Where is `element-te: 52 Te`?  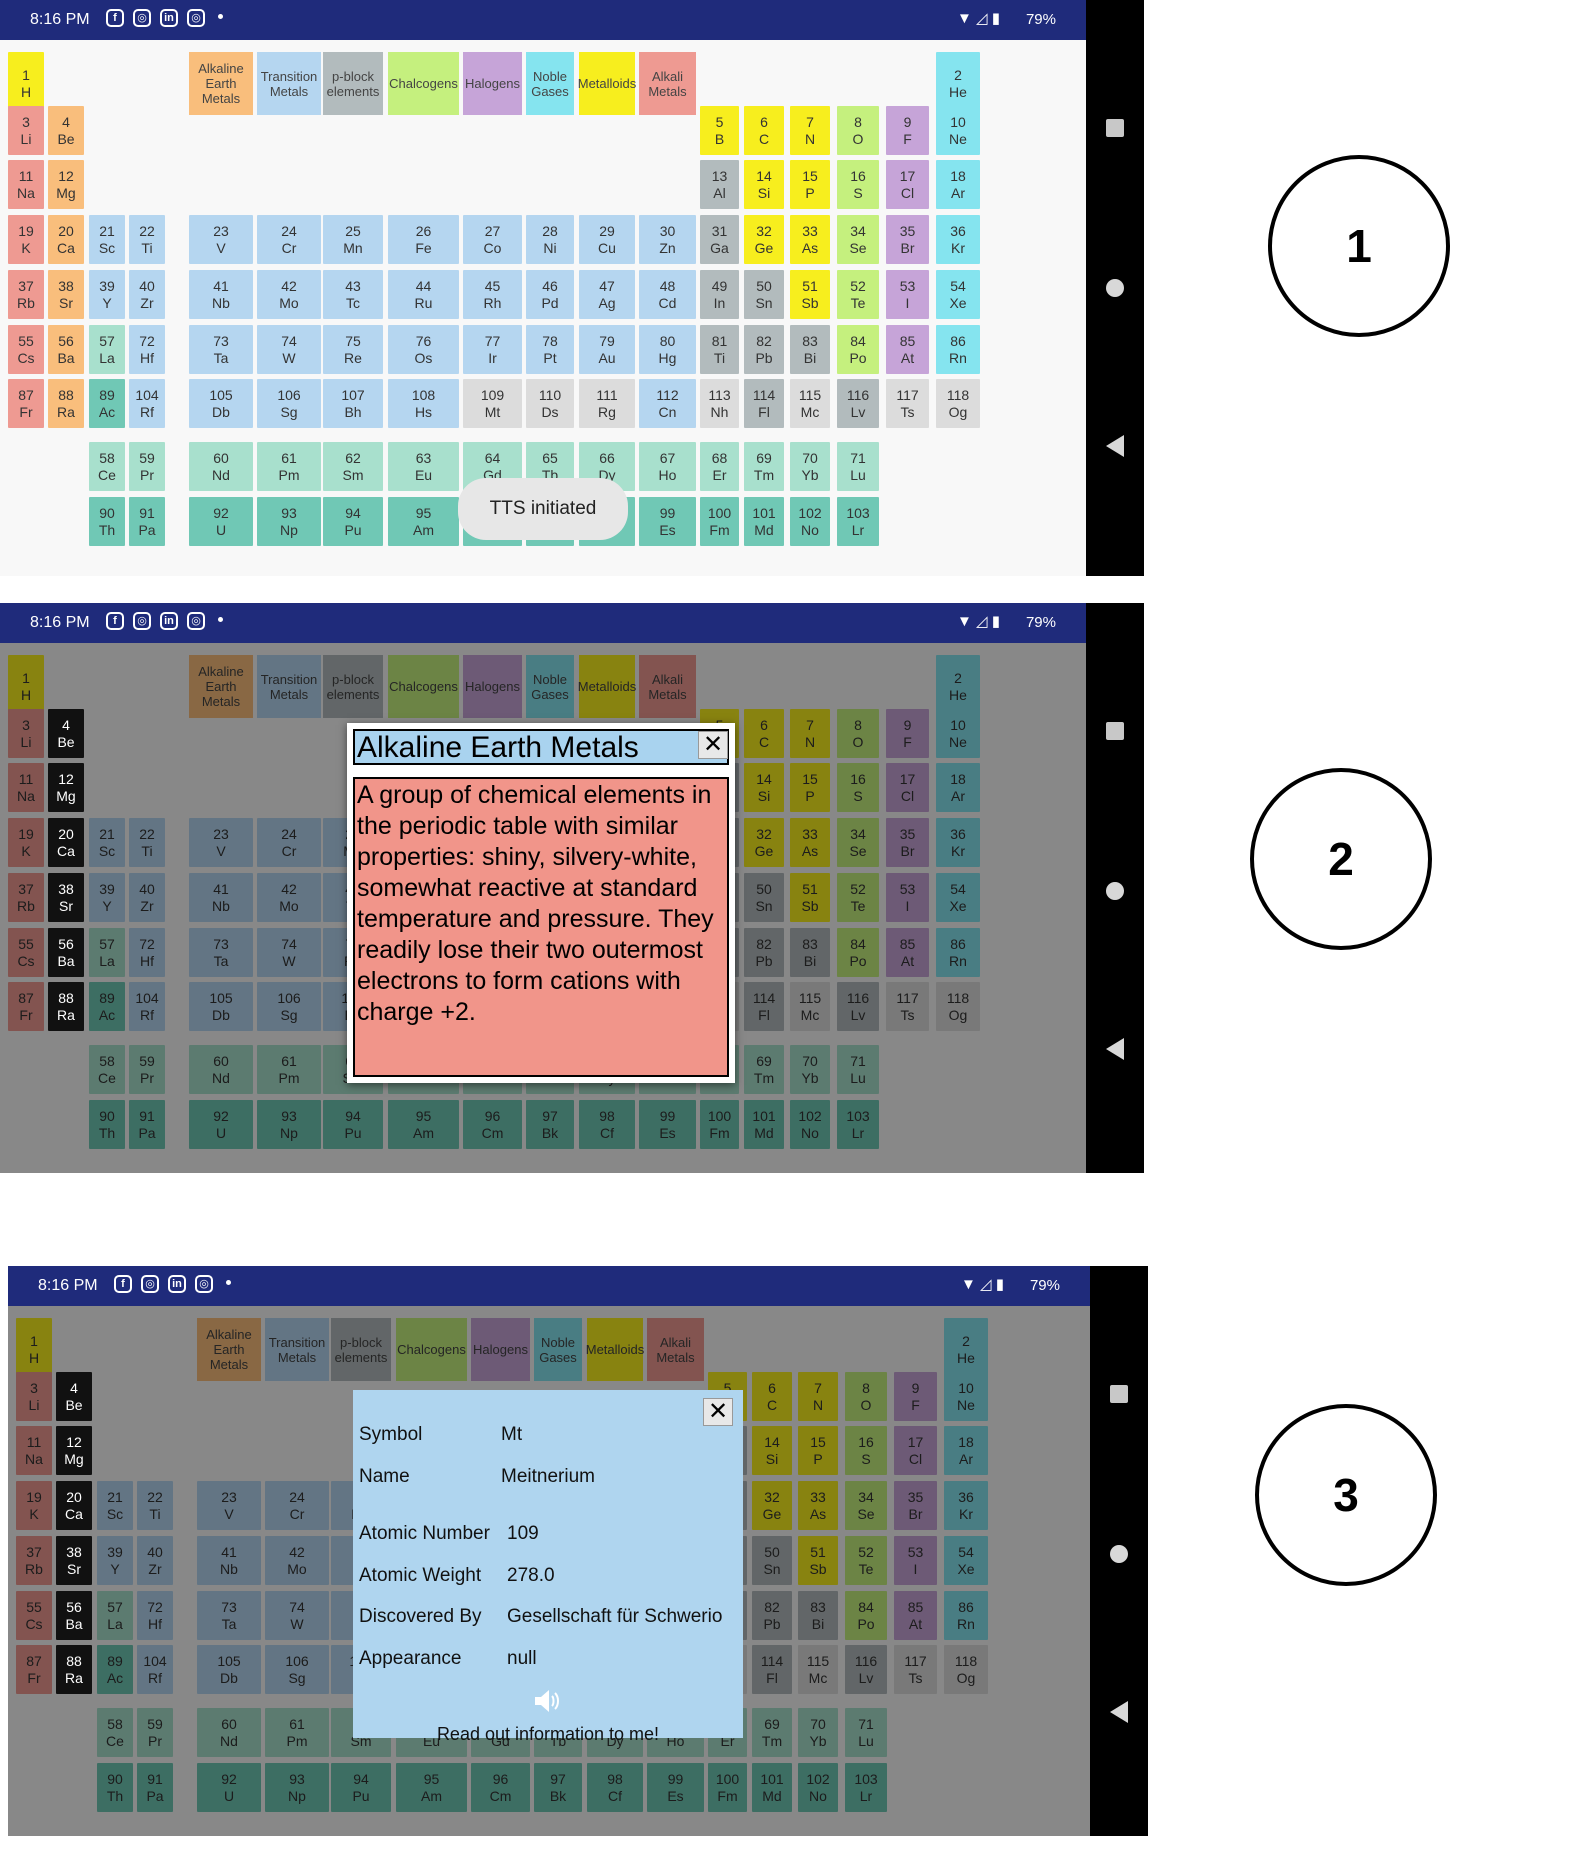 element-te: 52 Te is located at coordinates (858, 294).